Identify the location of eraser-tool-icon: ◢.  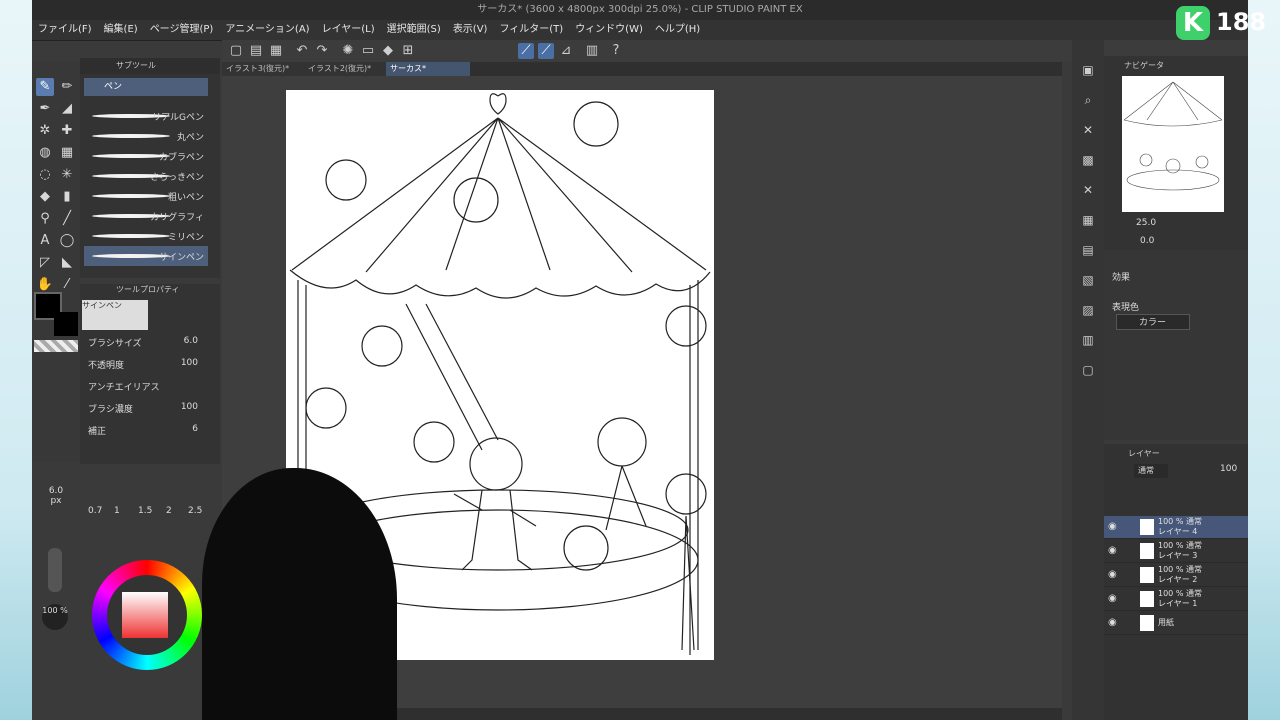
(67, 109).